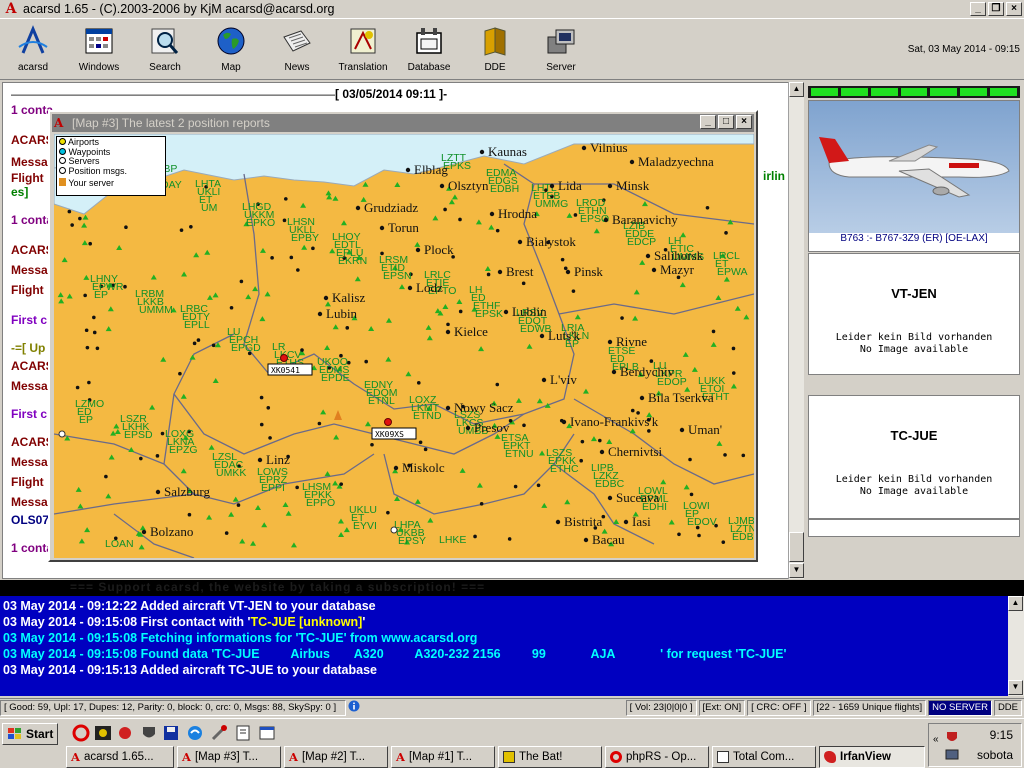  I want to click on city-label: Plock, so click(439, 249).